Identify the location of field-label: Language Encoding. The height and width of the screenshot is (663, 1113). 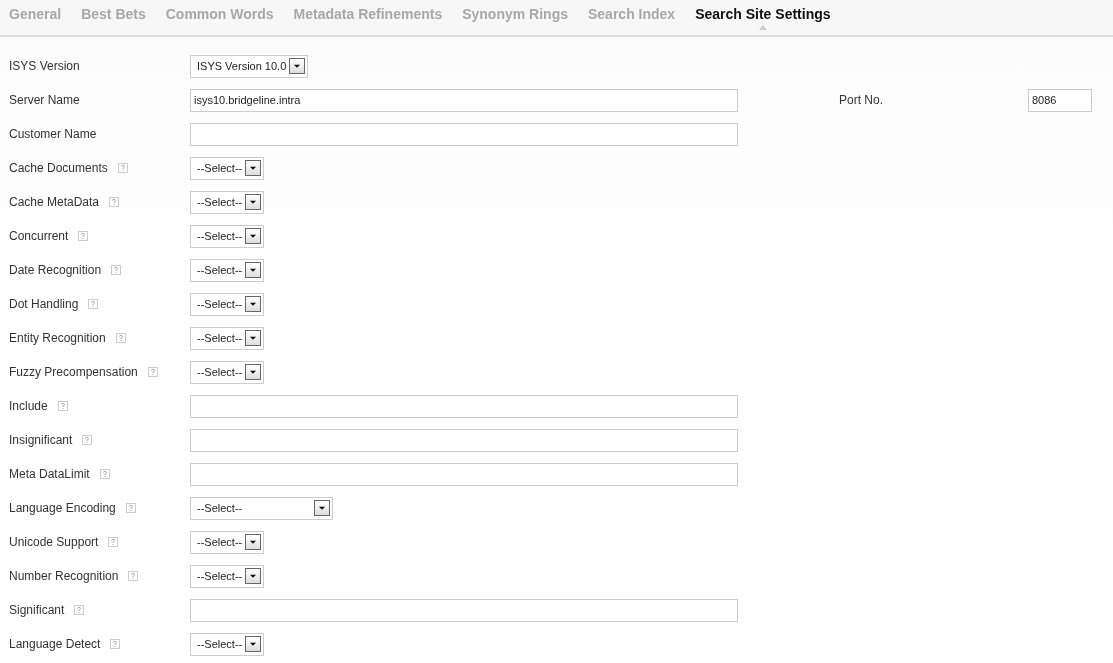
(62, 508).